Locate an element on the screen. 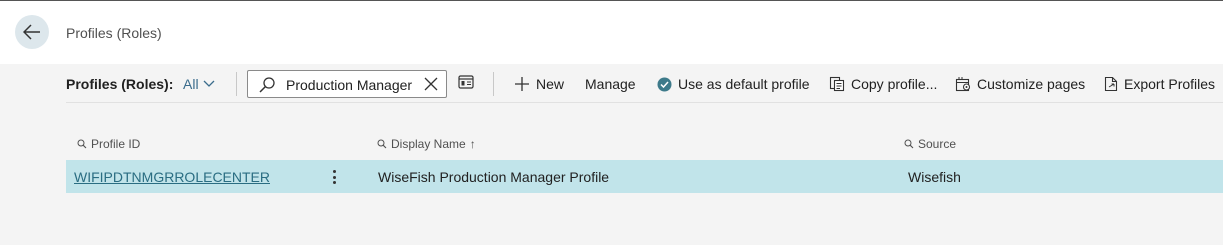 This screenshot has height=245, width=1223. export-profiles-label: Export Profiles is located at coordinates (1170, 84).